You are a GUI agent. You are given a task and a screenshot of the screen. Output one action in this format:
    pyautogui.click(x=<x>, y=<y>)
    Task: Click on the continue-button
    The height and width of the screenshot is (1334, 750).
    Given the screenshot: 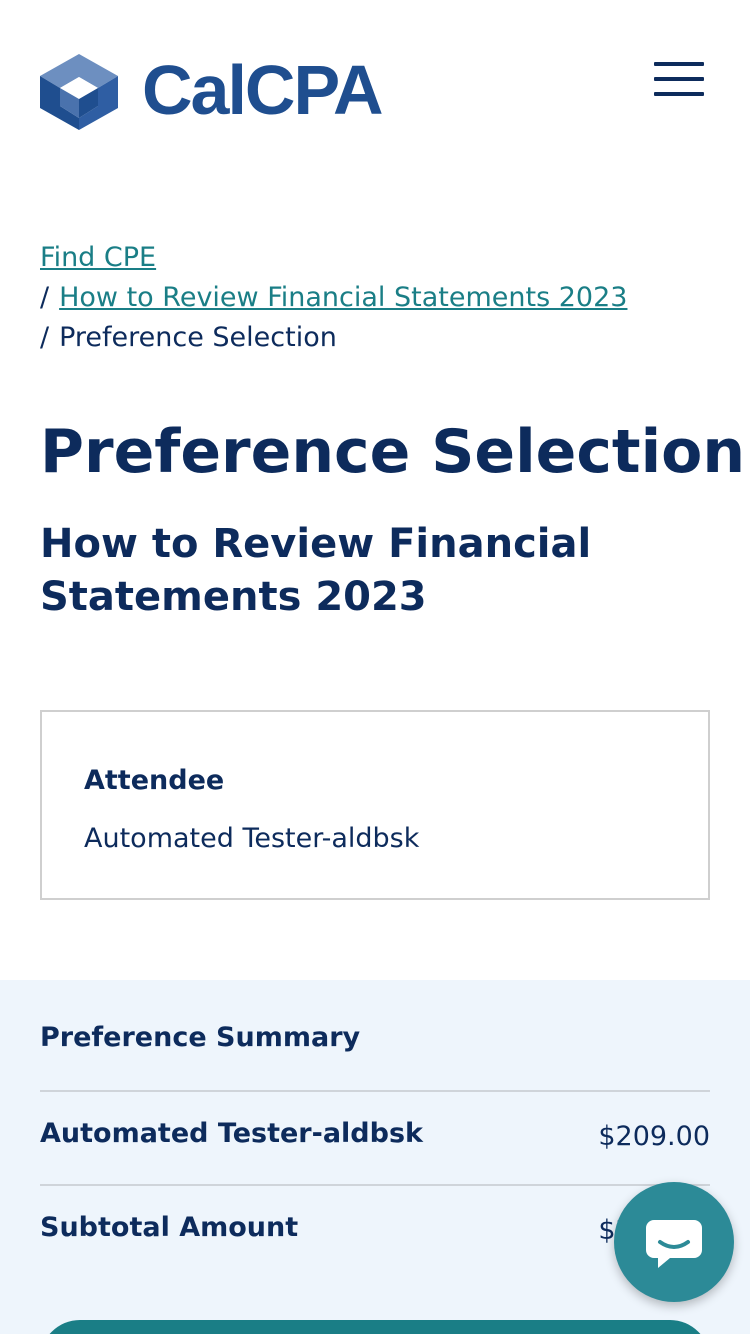 What is the action you would take?
    pyautogui.click(x=375, y=1327)
    